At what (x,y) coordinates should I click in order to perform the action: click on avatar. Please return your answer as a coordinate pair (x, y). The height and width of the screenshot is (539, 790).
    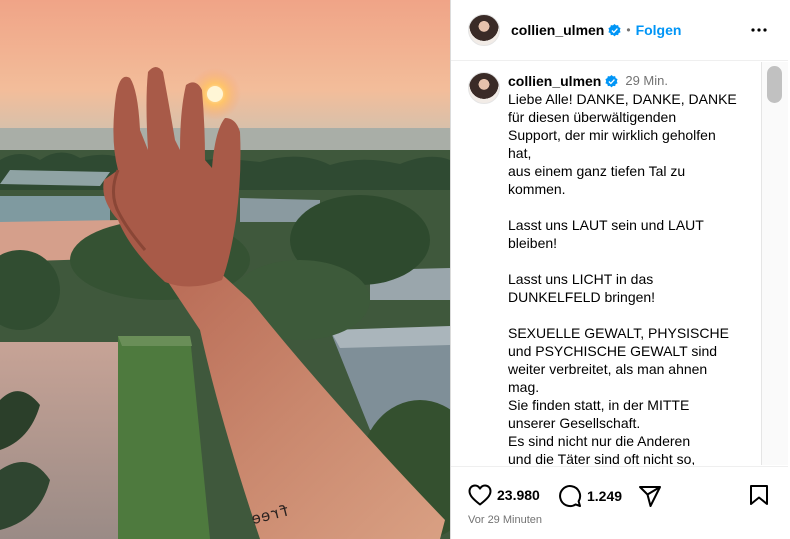
    Looking at the image, I should click on (484, 30).